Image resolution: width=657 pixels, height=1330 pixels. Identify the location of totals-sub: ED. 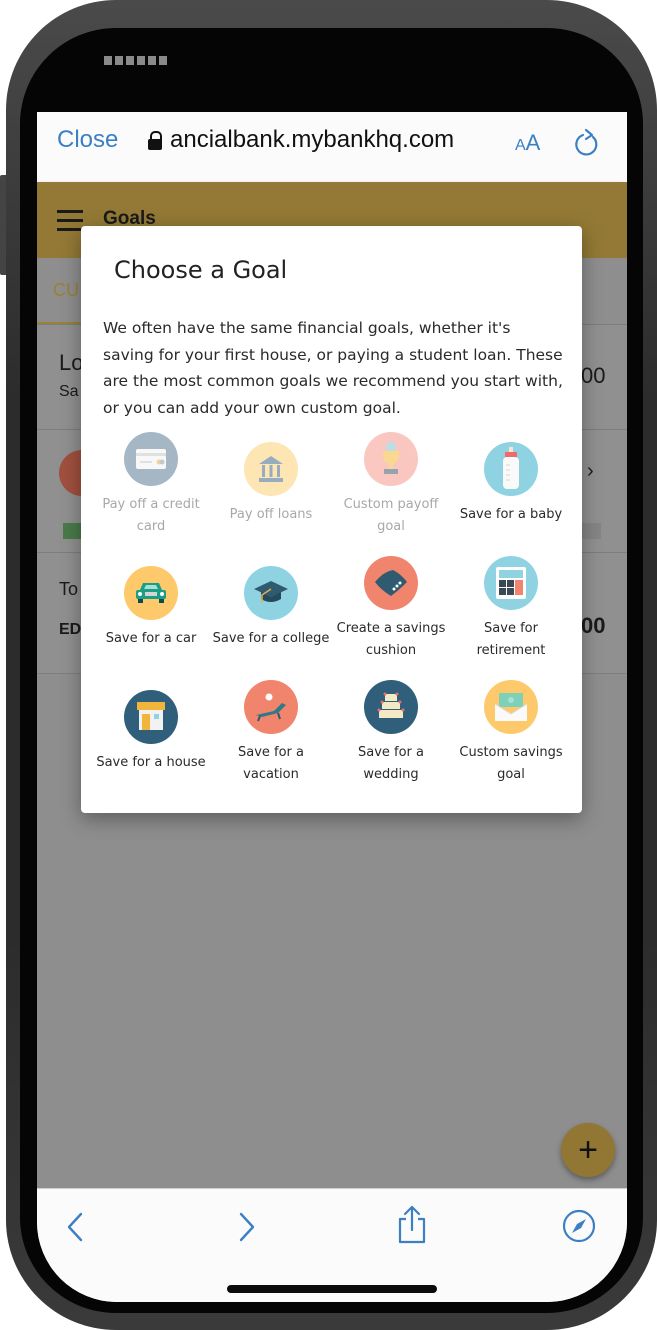
(70, 629).